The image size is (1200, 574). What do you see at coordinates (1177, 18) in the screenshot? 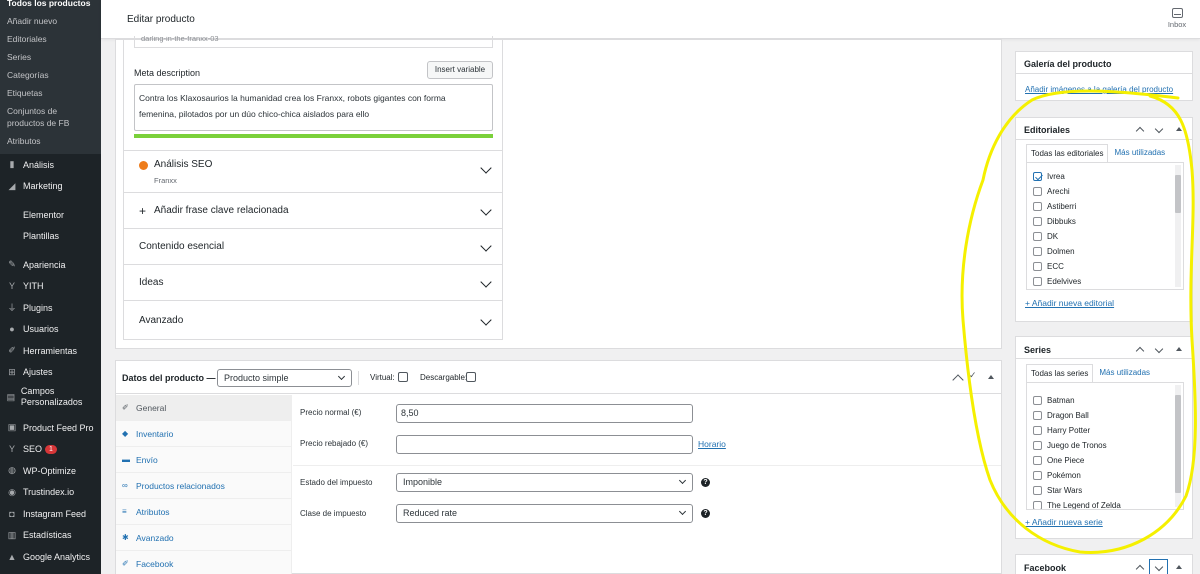
I see `inbox-button: Inbox` at bounding box center [1177, 18].